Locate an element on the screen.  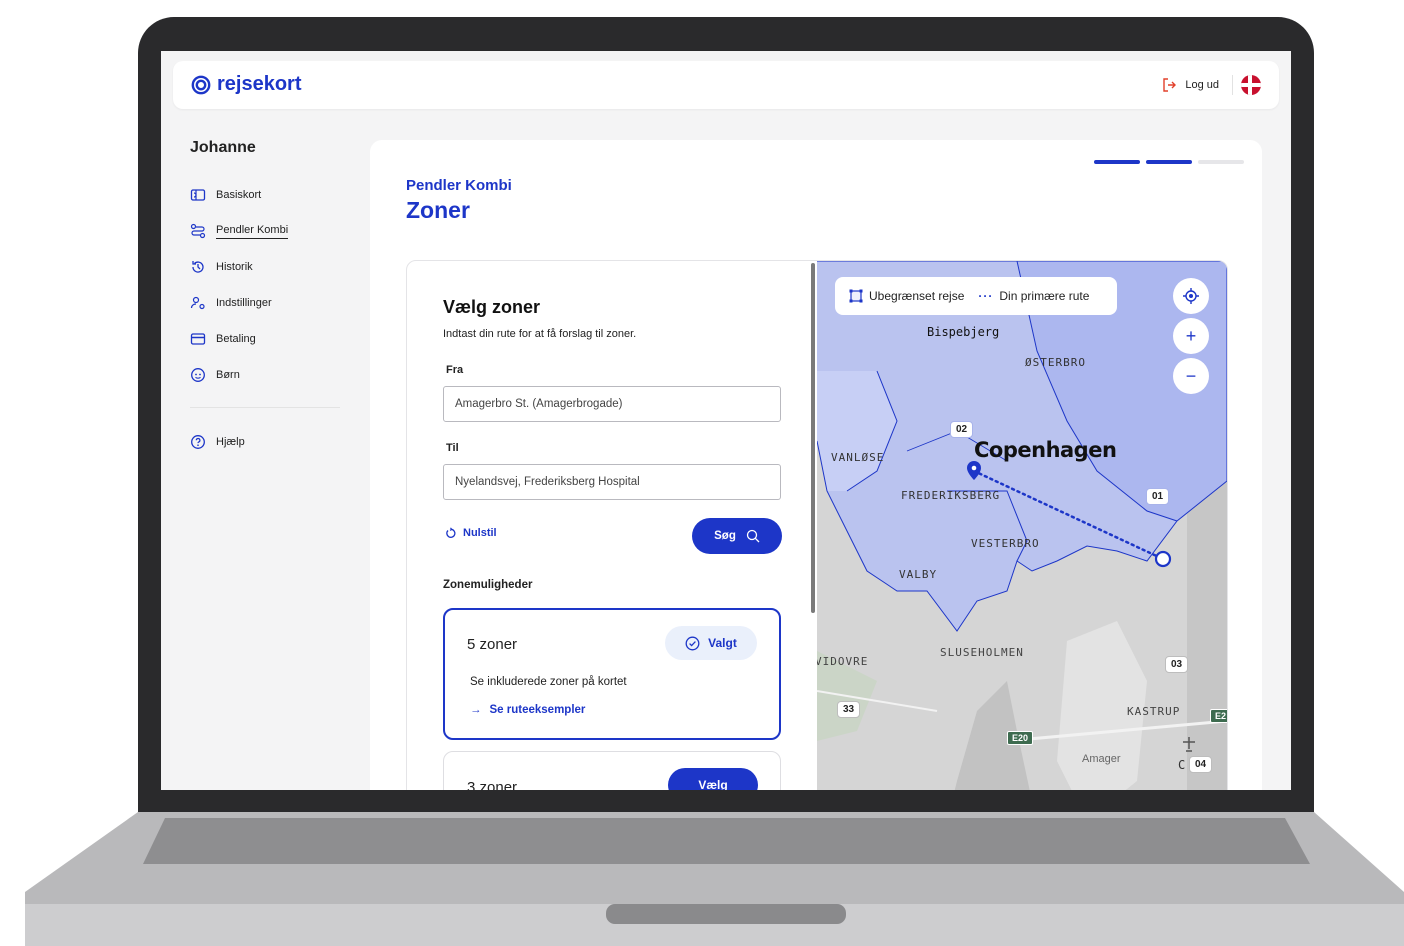
map-partial-label: C is located at coordinates (1182, 765).